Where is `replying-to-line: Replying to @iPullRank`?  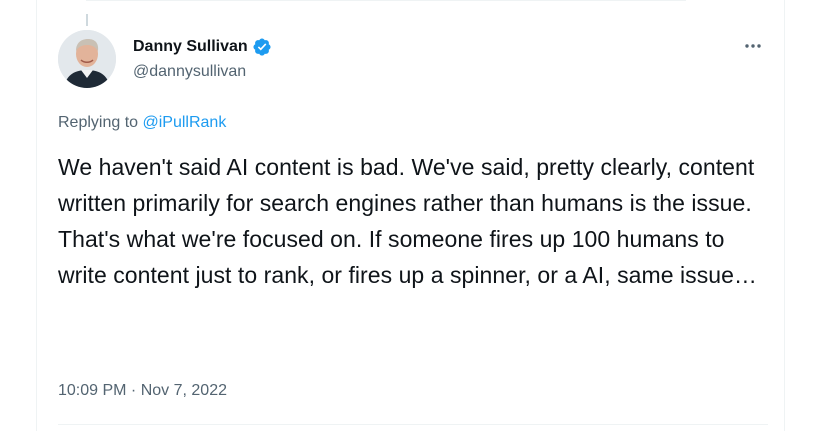
replying-to-line: Replying to @iPullRank is located at coordinates (142, 123).